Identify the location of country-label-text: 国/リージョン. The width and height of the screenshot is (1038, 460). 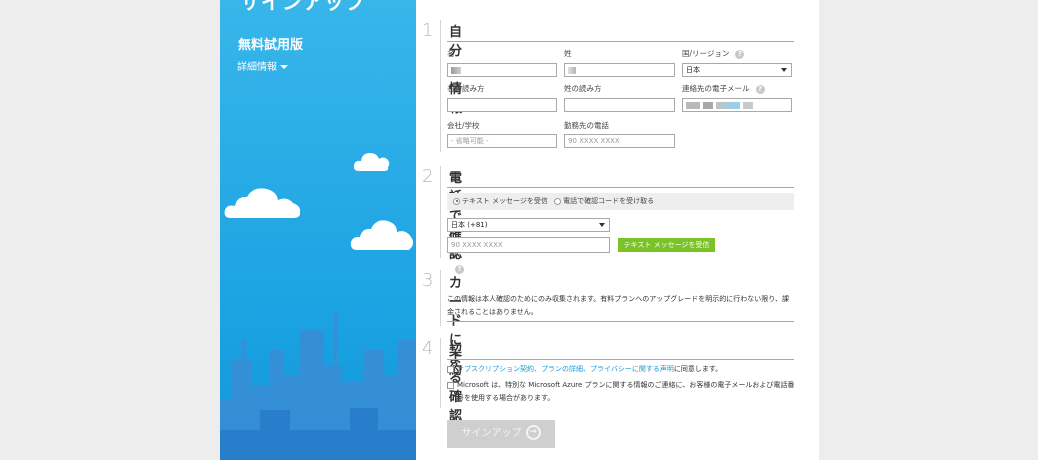
(706, 53).